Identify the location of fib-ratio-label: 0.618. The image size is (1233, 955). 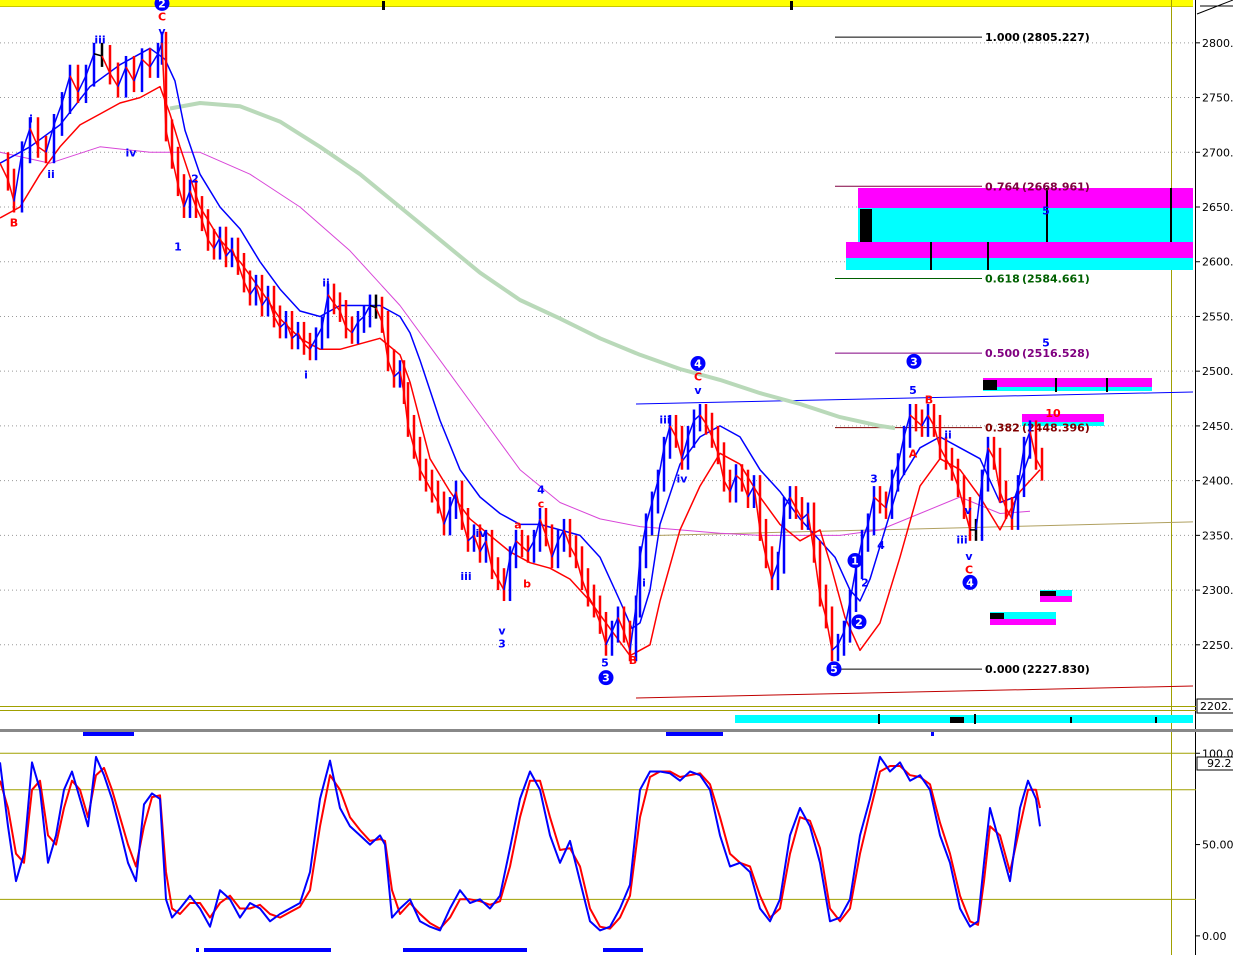
(1002, 279).